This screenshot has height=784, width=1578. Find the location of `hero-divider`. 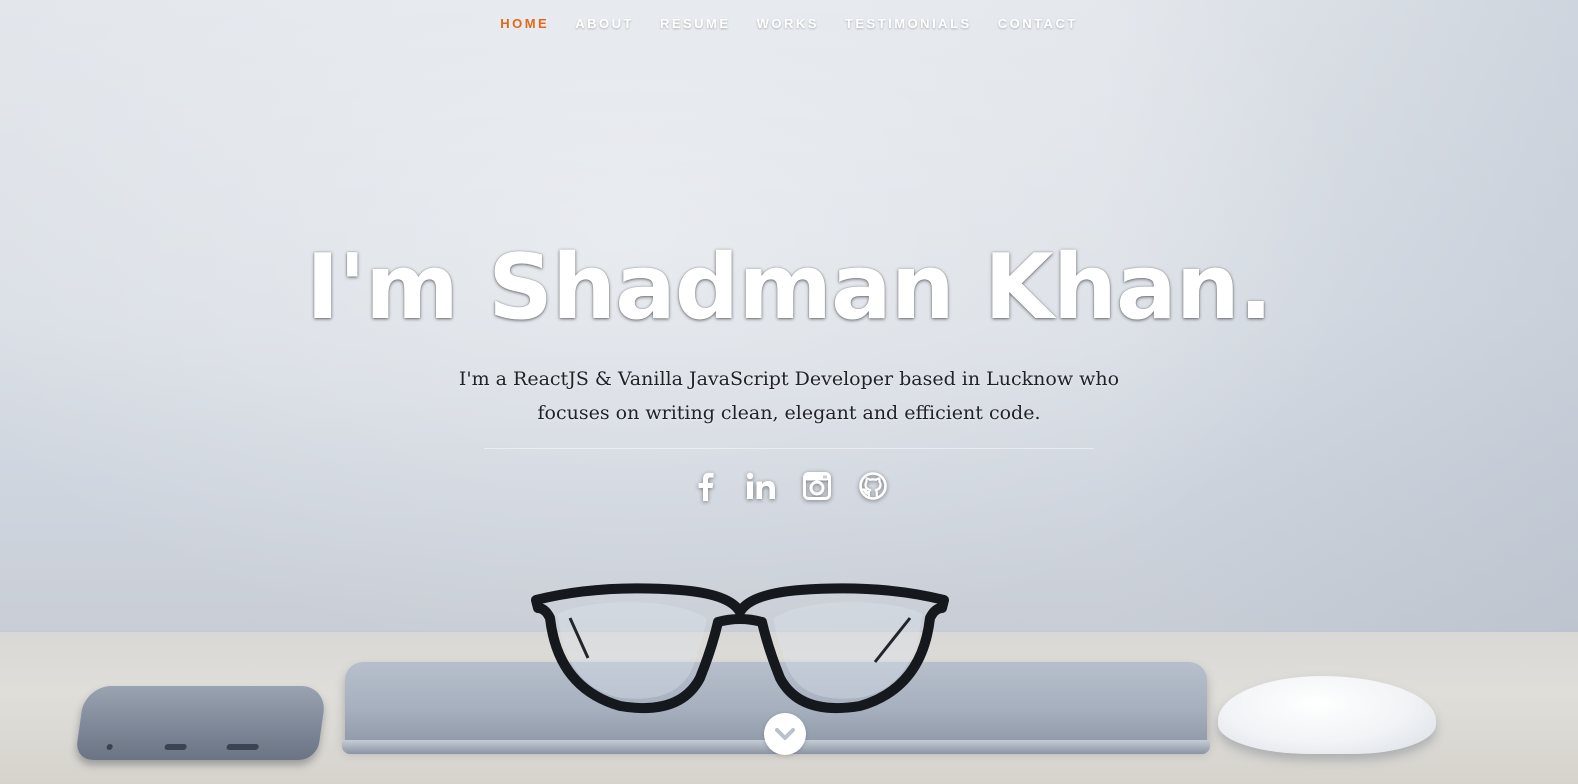

hero-divider is located at coordinates (789, 448).